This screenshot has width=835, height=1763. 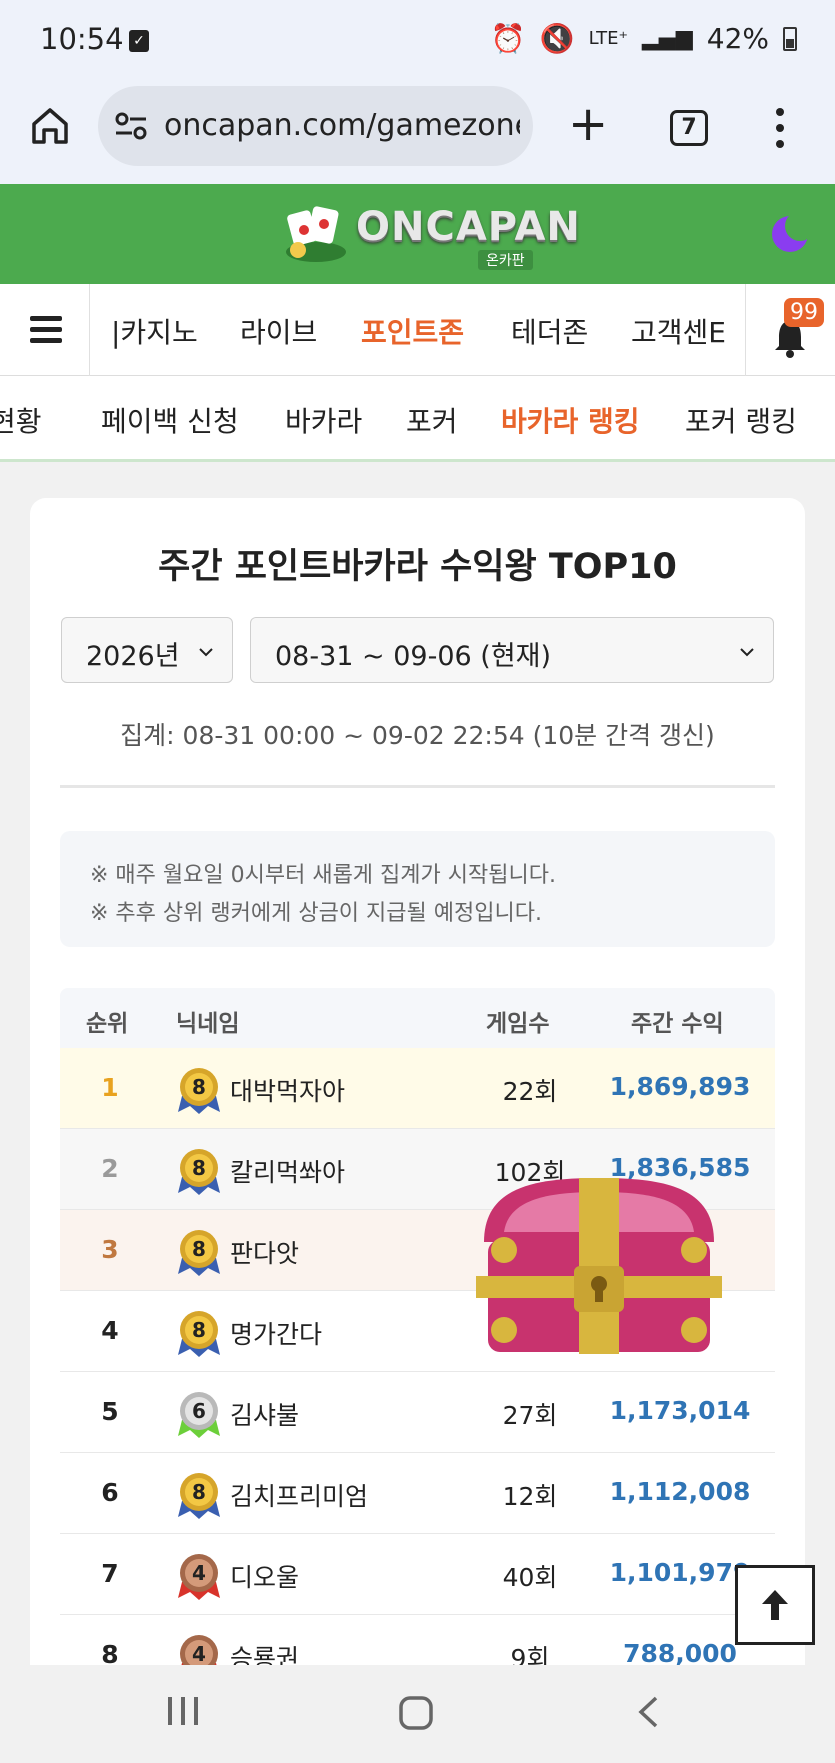 I want to click on divider, so click(x=417, y=786).